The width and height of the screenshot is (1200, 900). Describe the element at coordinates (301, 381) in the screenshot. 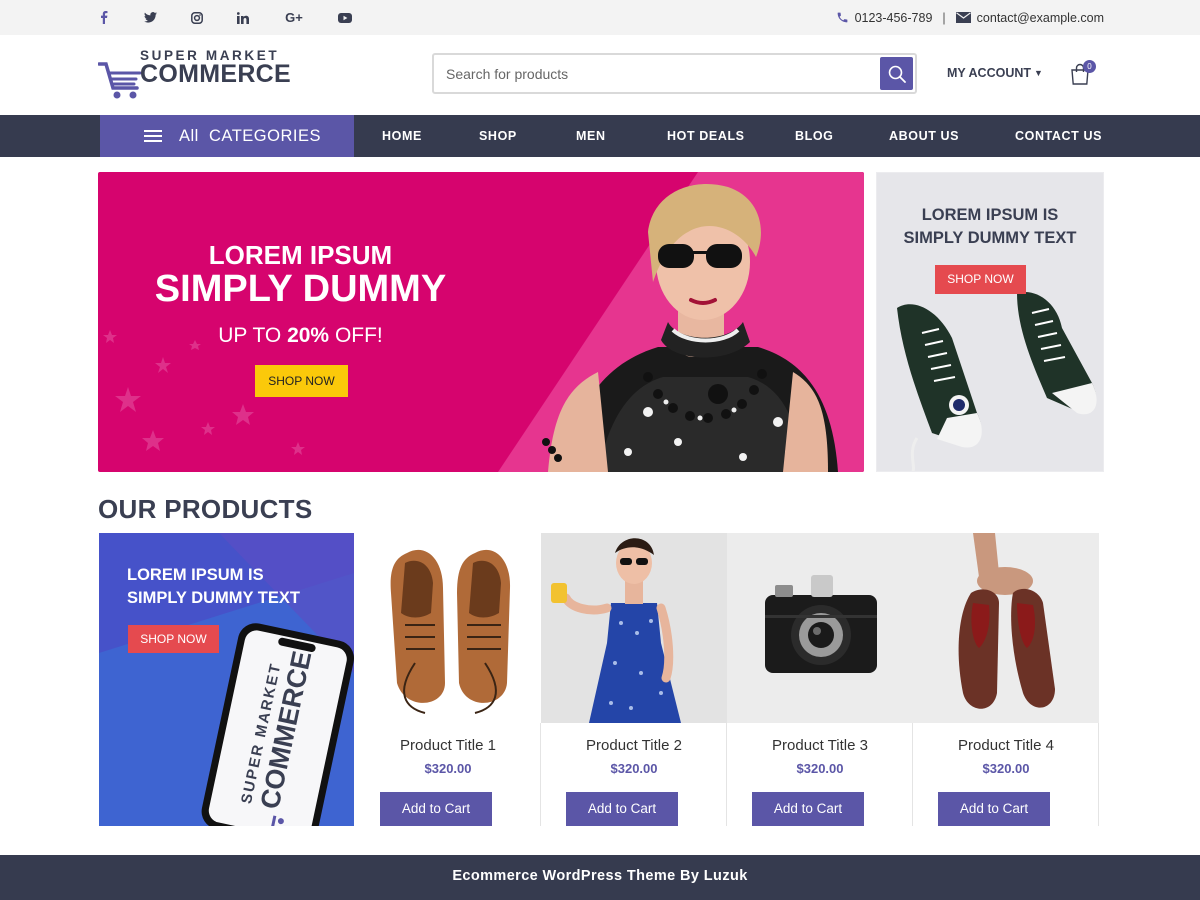

I see `hero-shop-now-button: SHOP NOW` at that location.